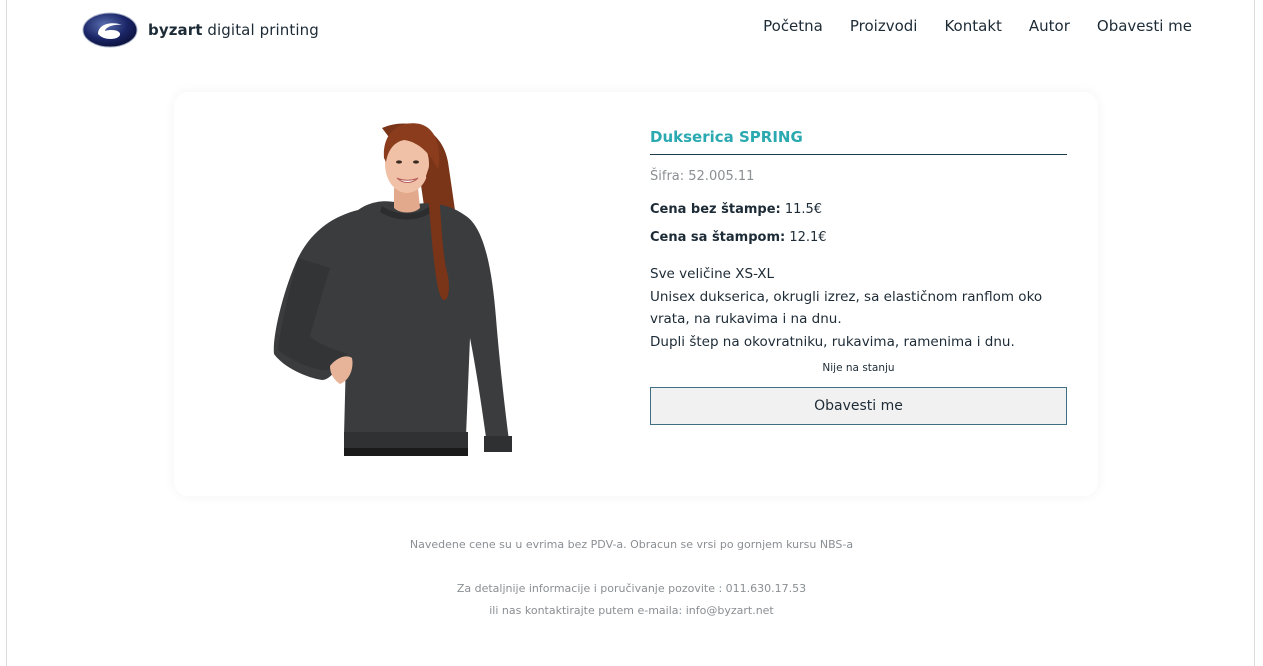  I want to click on nav-item-autor: Autor, so click(1049, 26).